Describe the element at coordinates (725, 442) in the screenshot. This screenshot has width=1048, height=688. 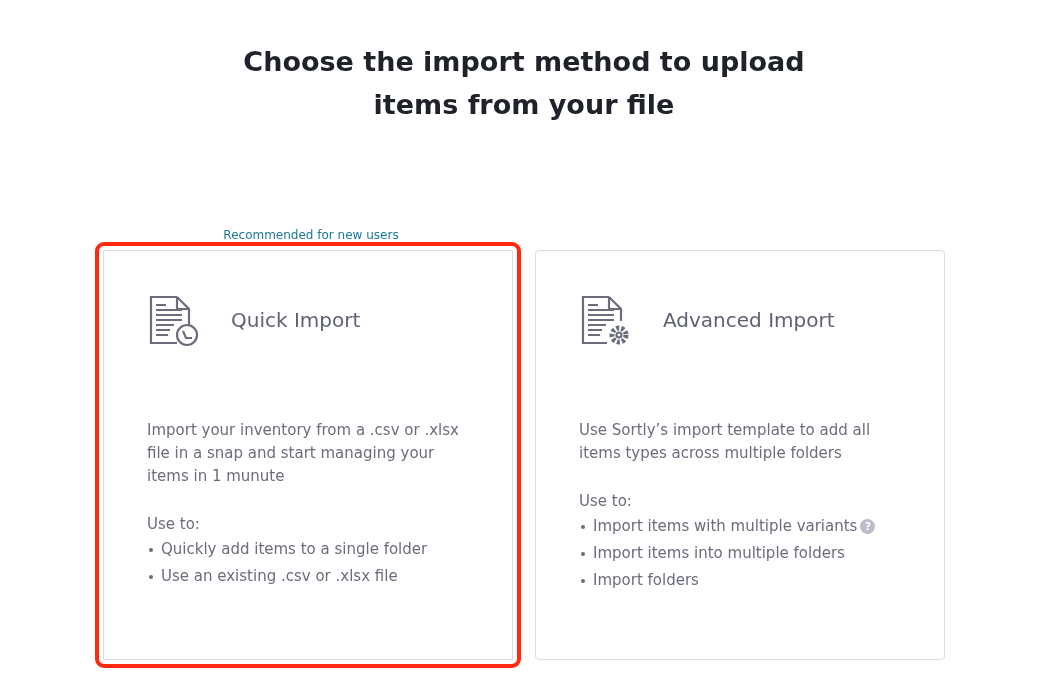
I see `option-description: Use Sortly’s import template to add all items types across multiple folders` at that location.